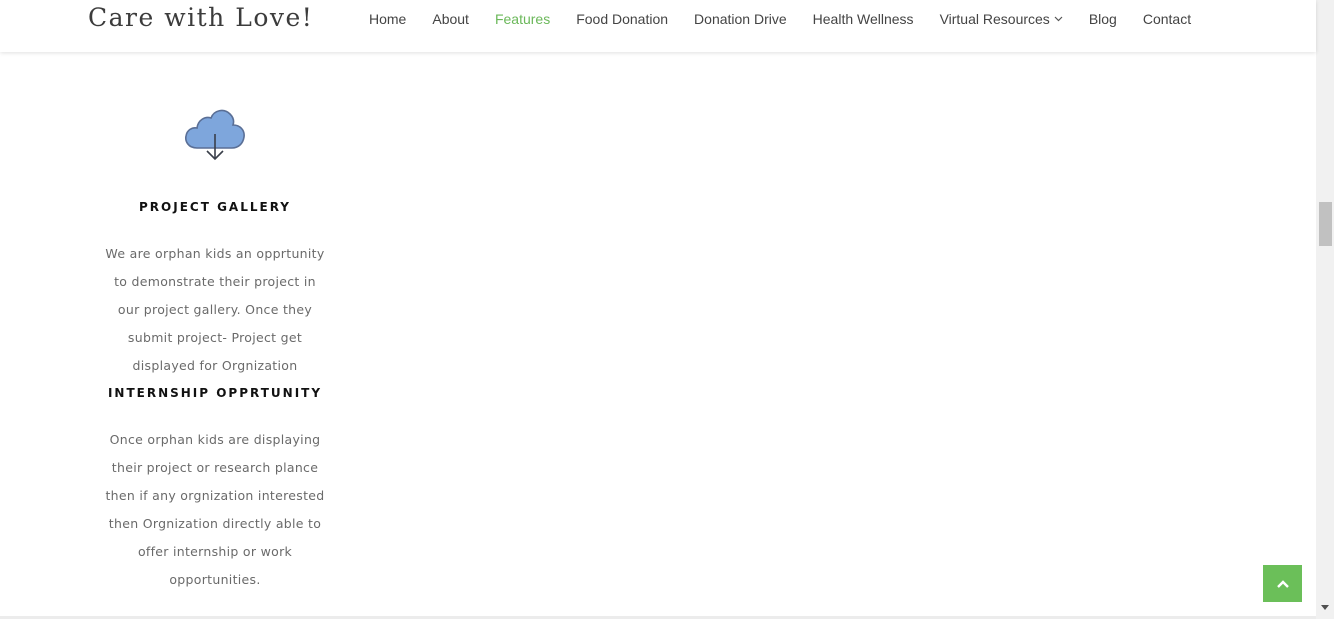 Image resolution: width=1334 pixels, height=619 pixels. Describe the element at coordinates (215, 207) in the screenshot. I see `feature-title-project-gallery: PROJECT GALLERY` at that location.